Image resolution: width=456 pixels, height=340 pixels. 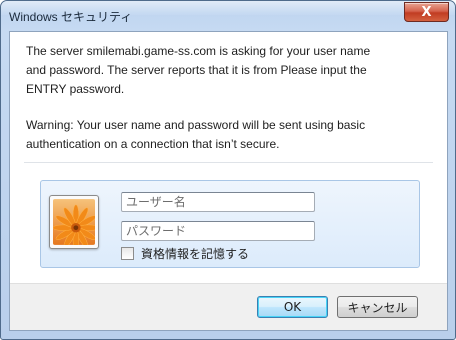 What do you see at coordinates (228, 162) in the screenshot?
I see `divider` at bounding box center [228, 162].